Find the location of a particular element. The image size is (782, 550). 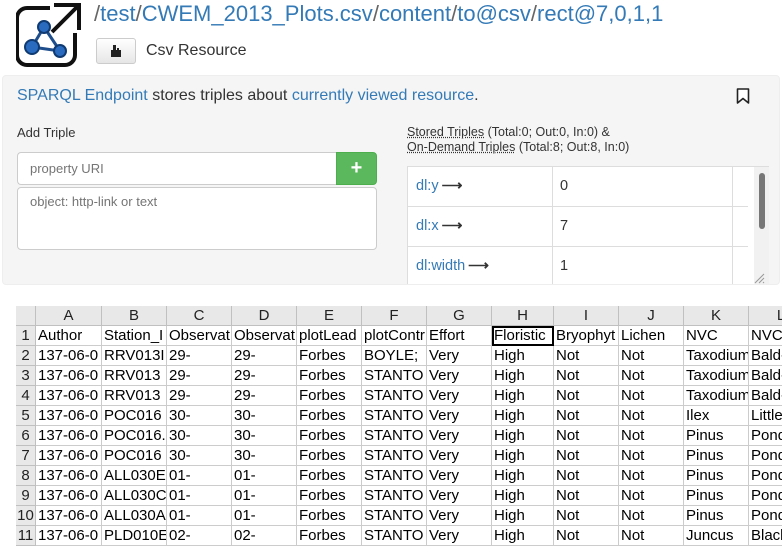

row-header: 2 is located at coordinates (26, 356).